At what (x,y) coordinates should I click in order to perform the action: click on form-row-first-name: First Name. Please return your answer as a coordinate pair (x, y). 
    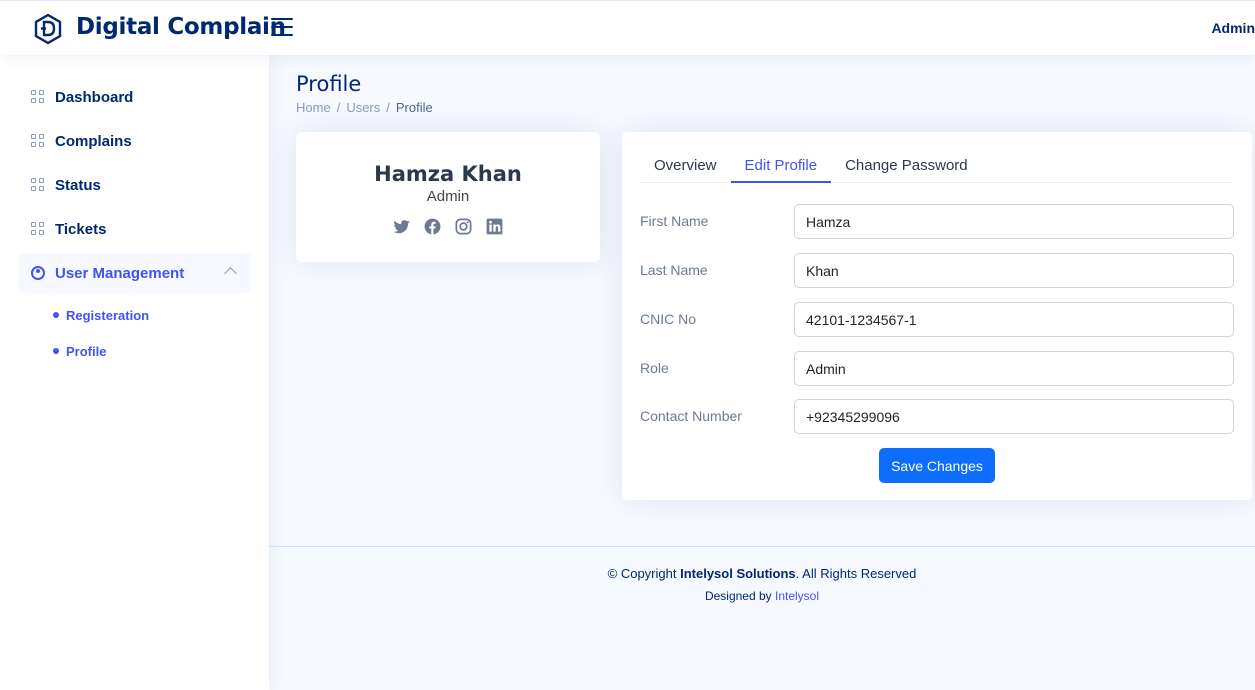
    Looking at the image, I should click on (937, 221).